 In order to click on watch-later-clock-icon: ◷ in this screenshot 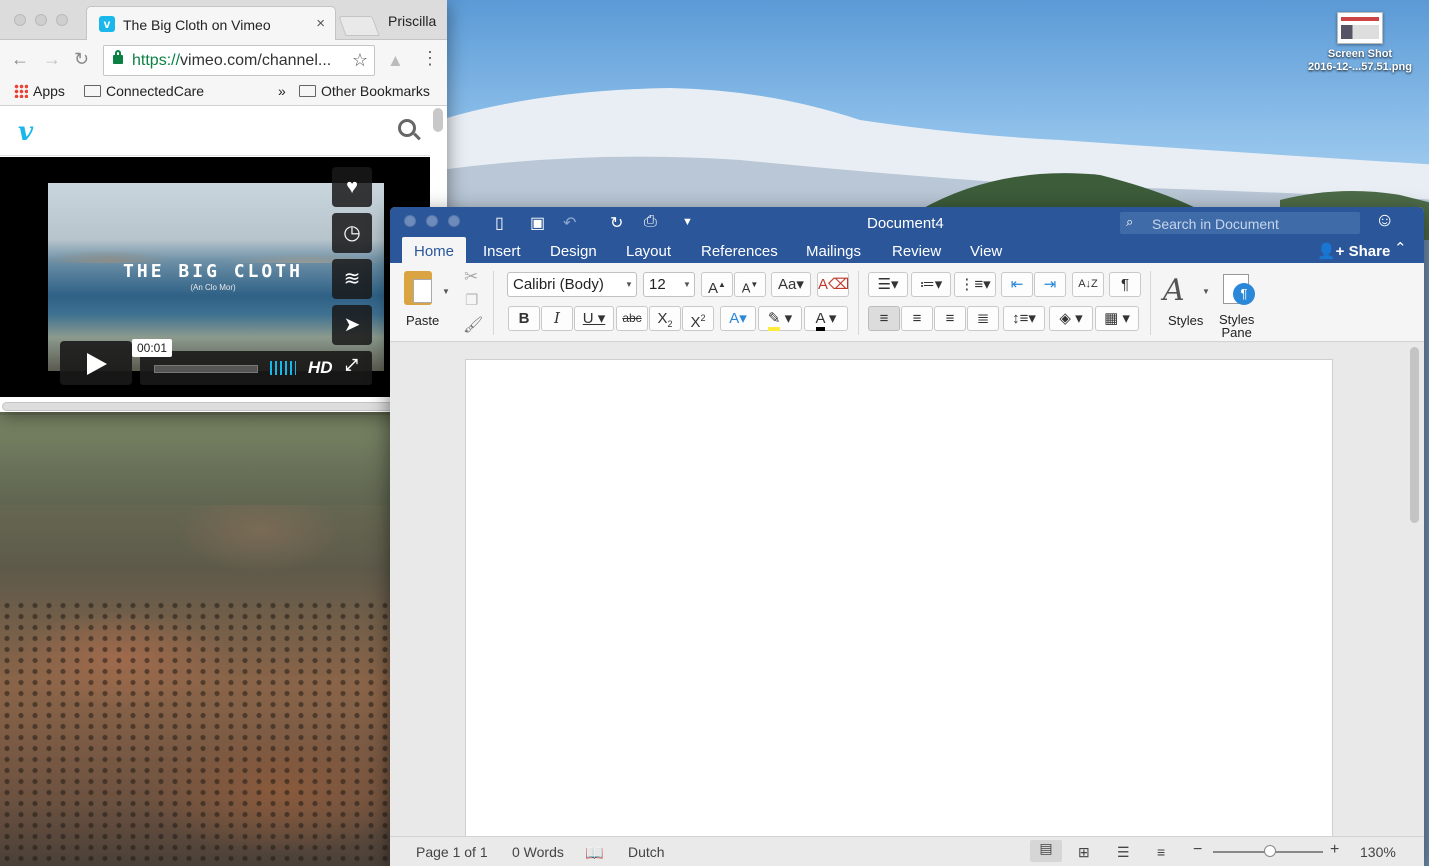, I will do `click(352, 233)`.